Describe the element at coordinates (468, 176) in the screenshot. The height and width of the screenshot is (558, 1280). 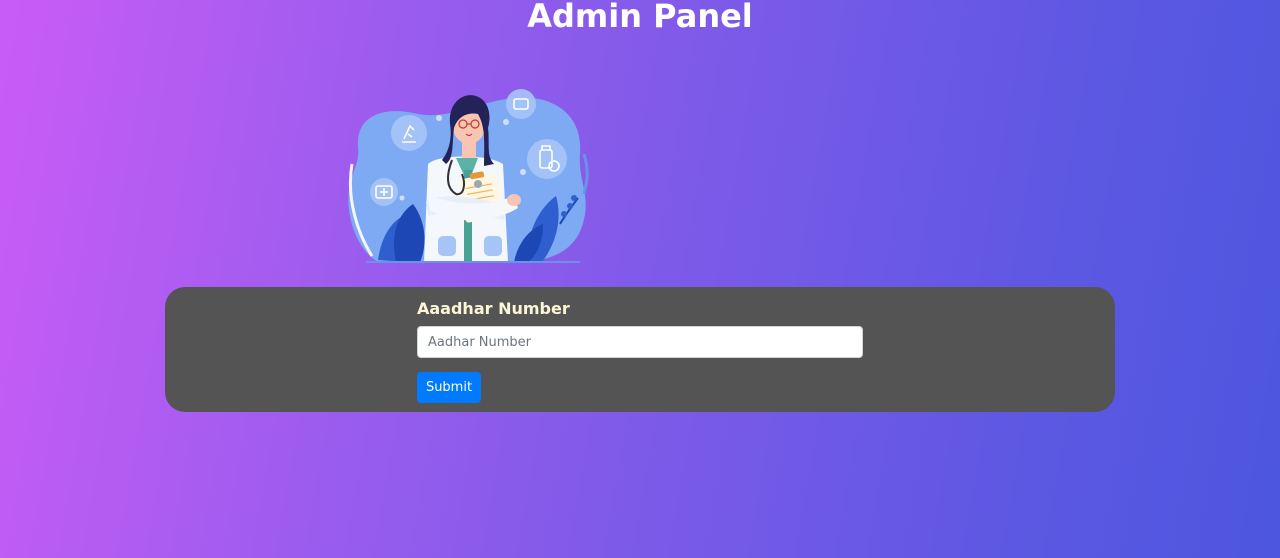
I see `doctor-illustration` at that location.